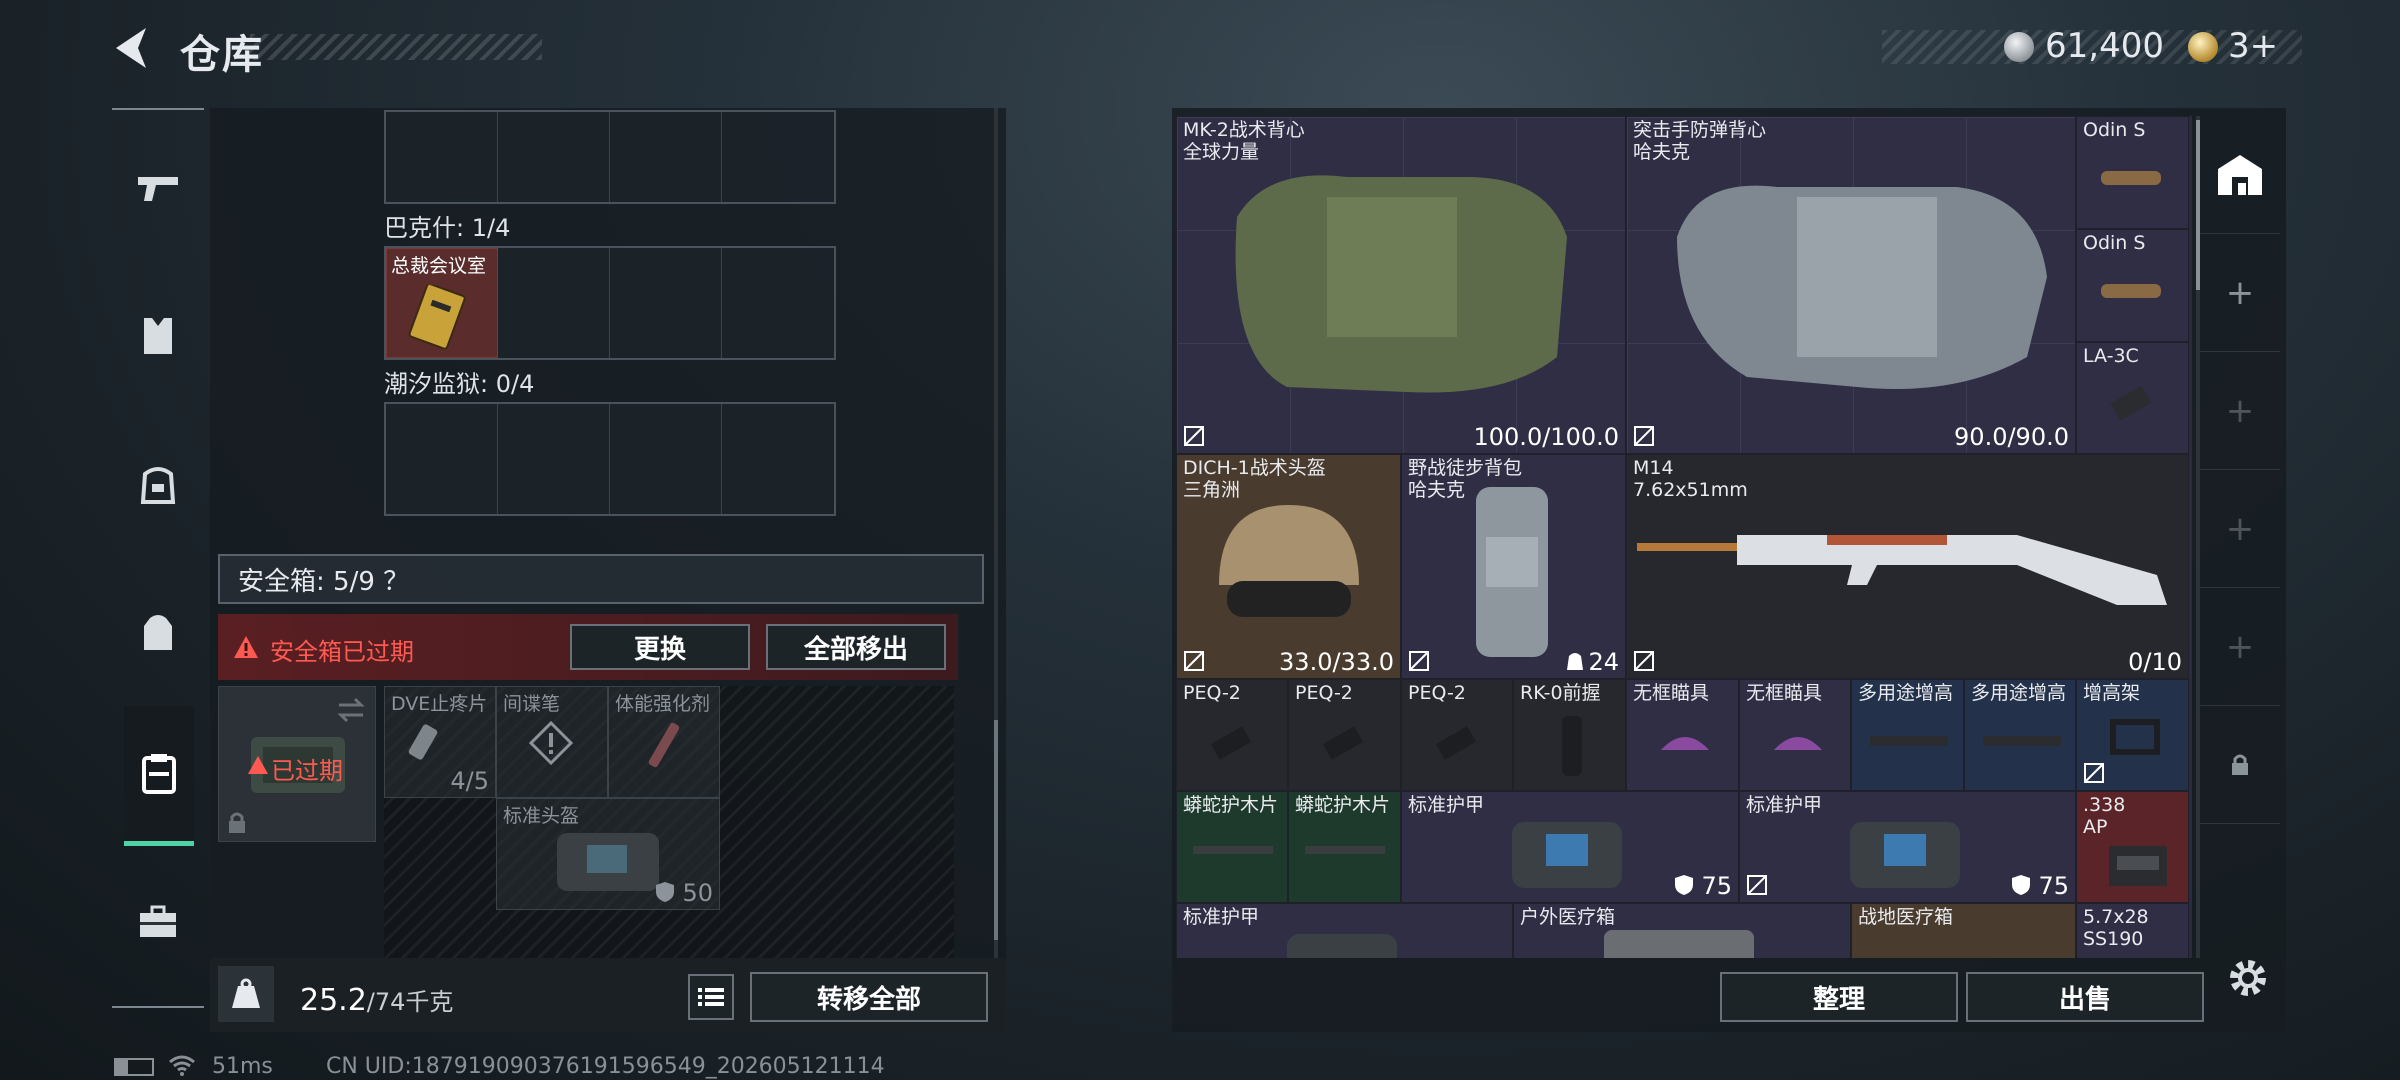 The height and width of the screenshot is (1080, 2400). What do you see at coordinates (1907, 847) in the screenshot?
I see `item-standard-armor-2: 标准护甲 75` at bounding box center [1907, 847].